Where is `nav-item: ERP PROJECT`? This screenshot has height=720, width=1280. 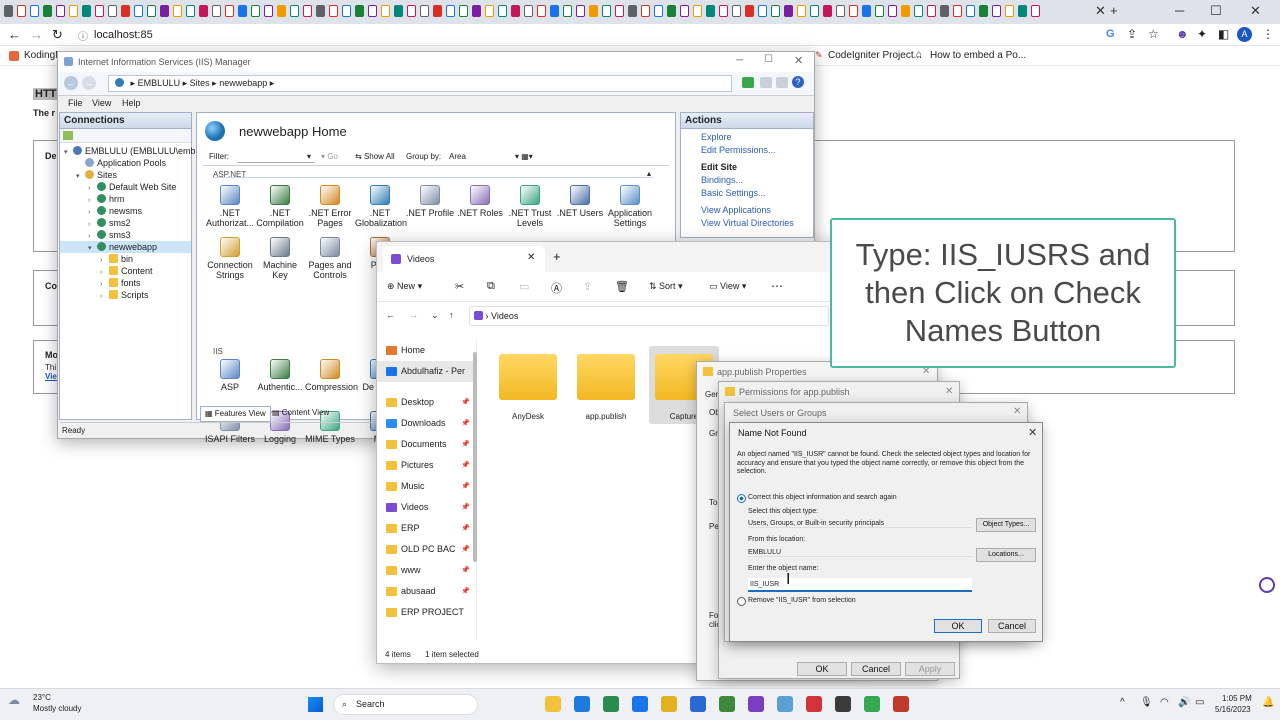
nav-item: ERP PROJECT is located at coordinates (426, 612).